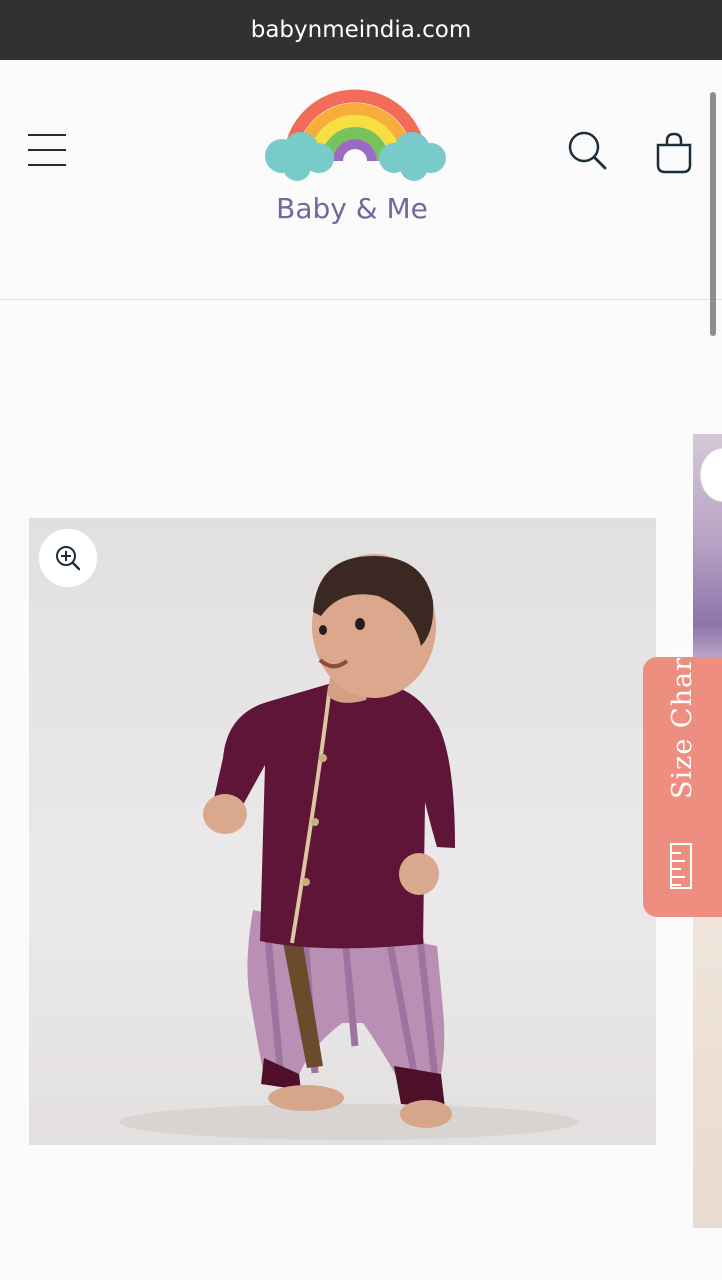 This screenshot has height=1280, width=722. I want to click on cart-button, so click(674, 153).